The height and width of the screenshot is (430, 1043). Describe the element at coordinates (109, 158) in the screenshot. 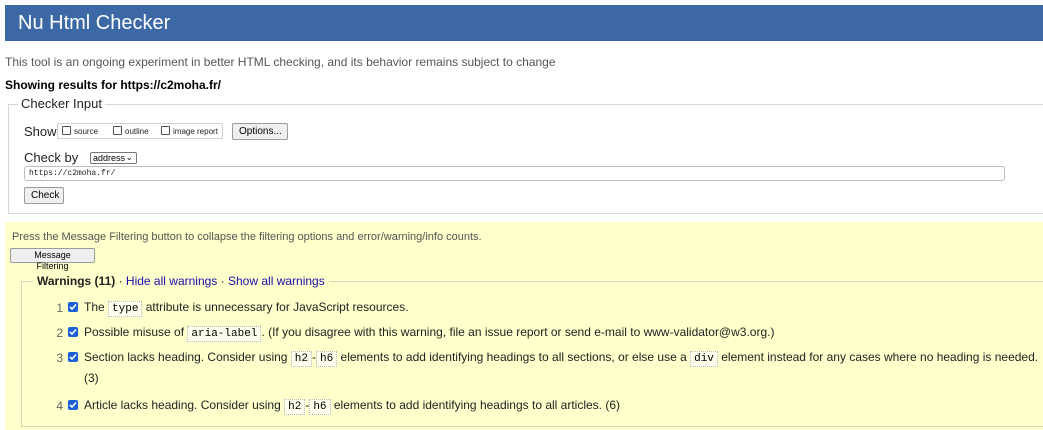

I see `check-by-value: address` at that location.